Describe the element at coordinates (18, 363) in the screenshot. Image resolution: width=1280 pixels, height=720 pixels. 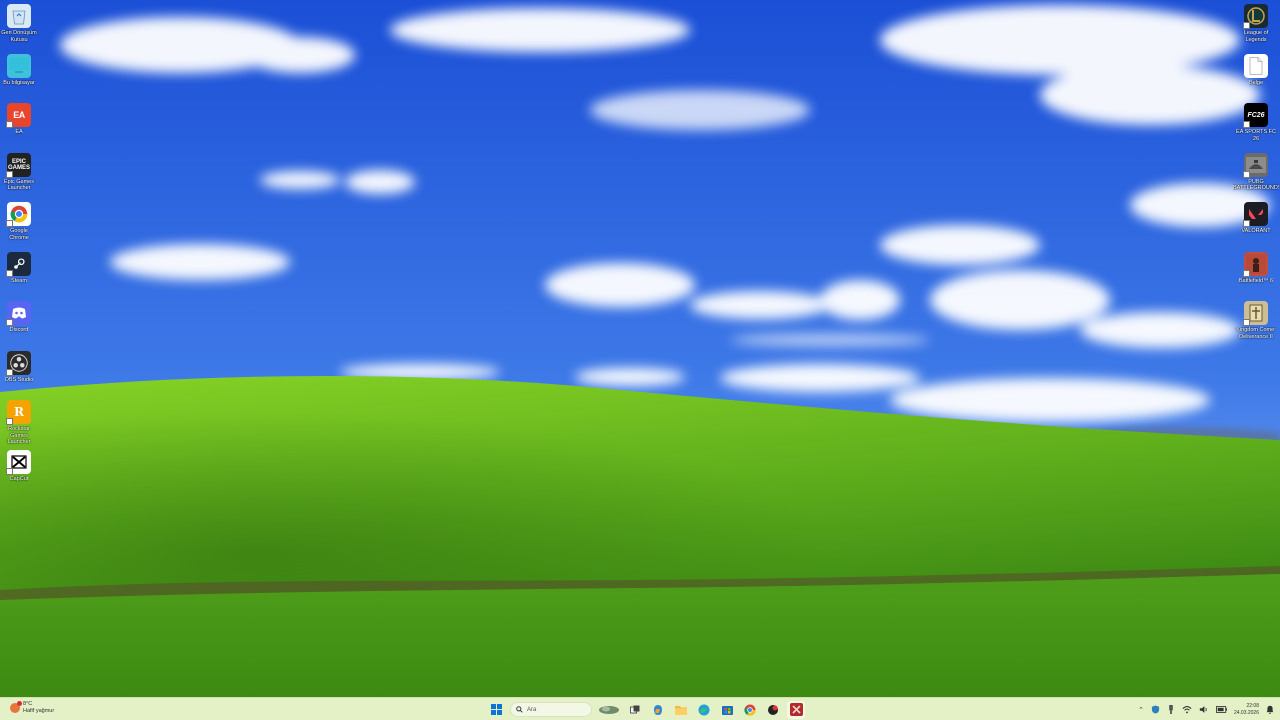
I see `obs-studio-icon` at that location.